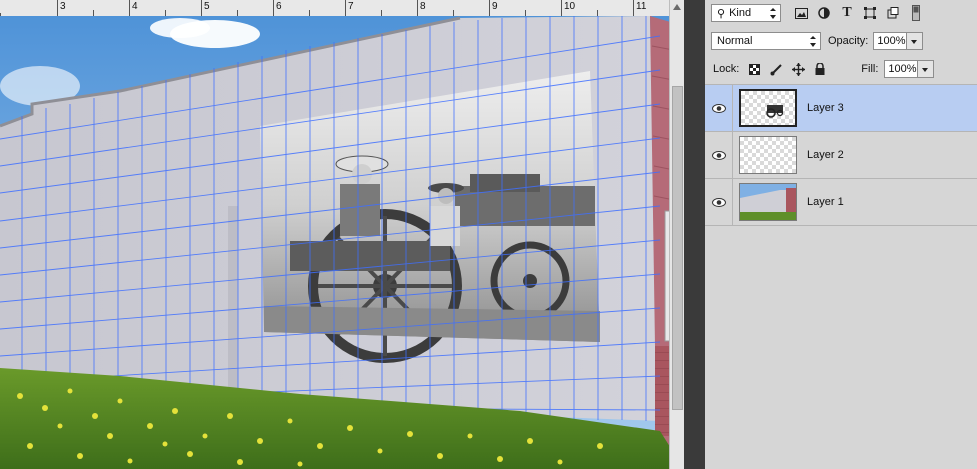 This screenshot has width=977, height=469. I want to click on fill-dropdown-button, so click(926, 69).